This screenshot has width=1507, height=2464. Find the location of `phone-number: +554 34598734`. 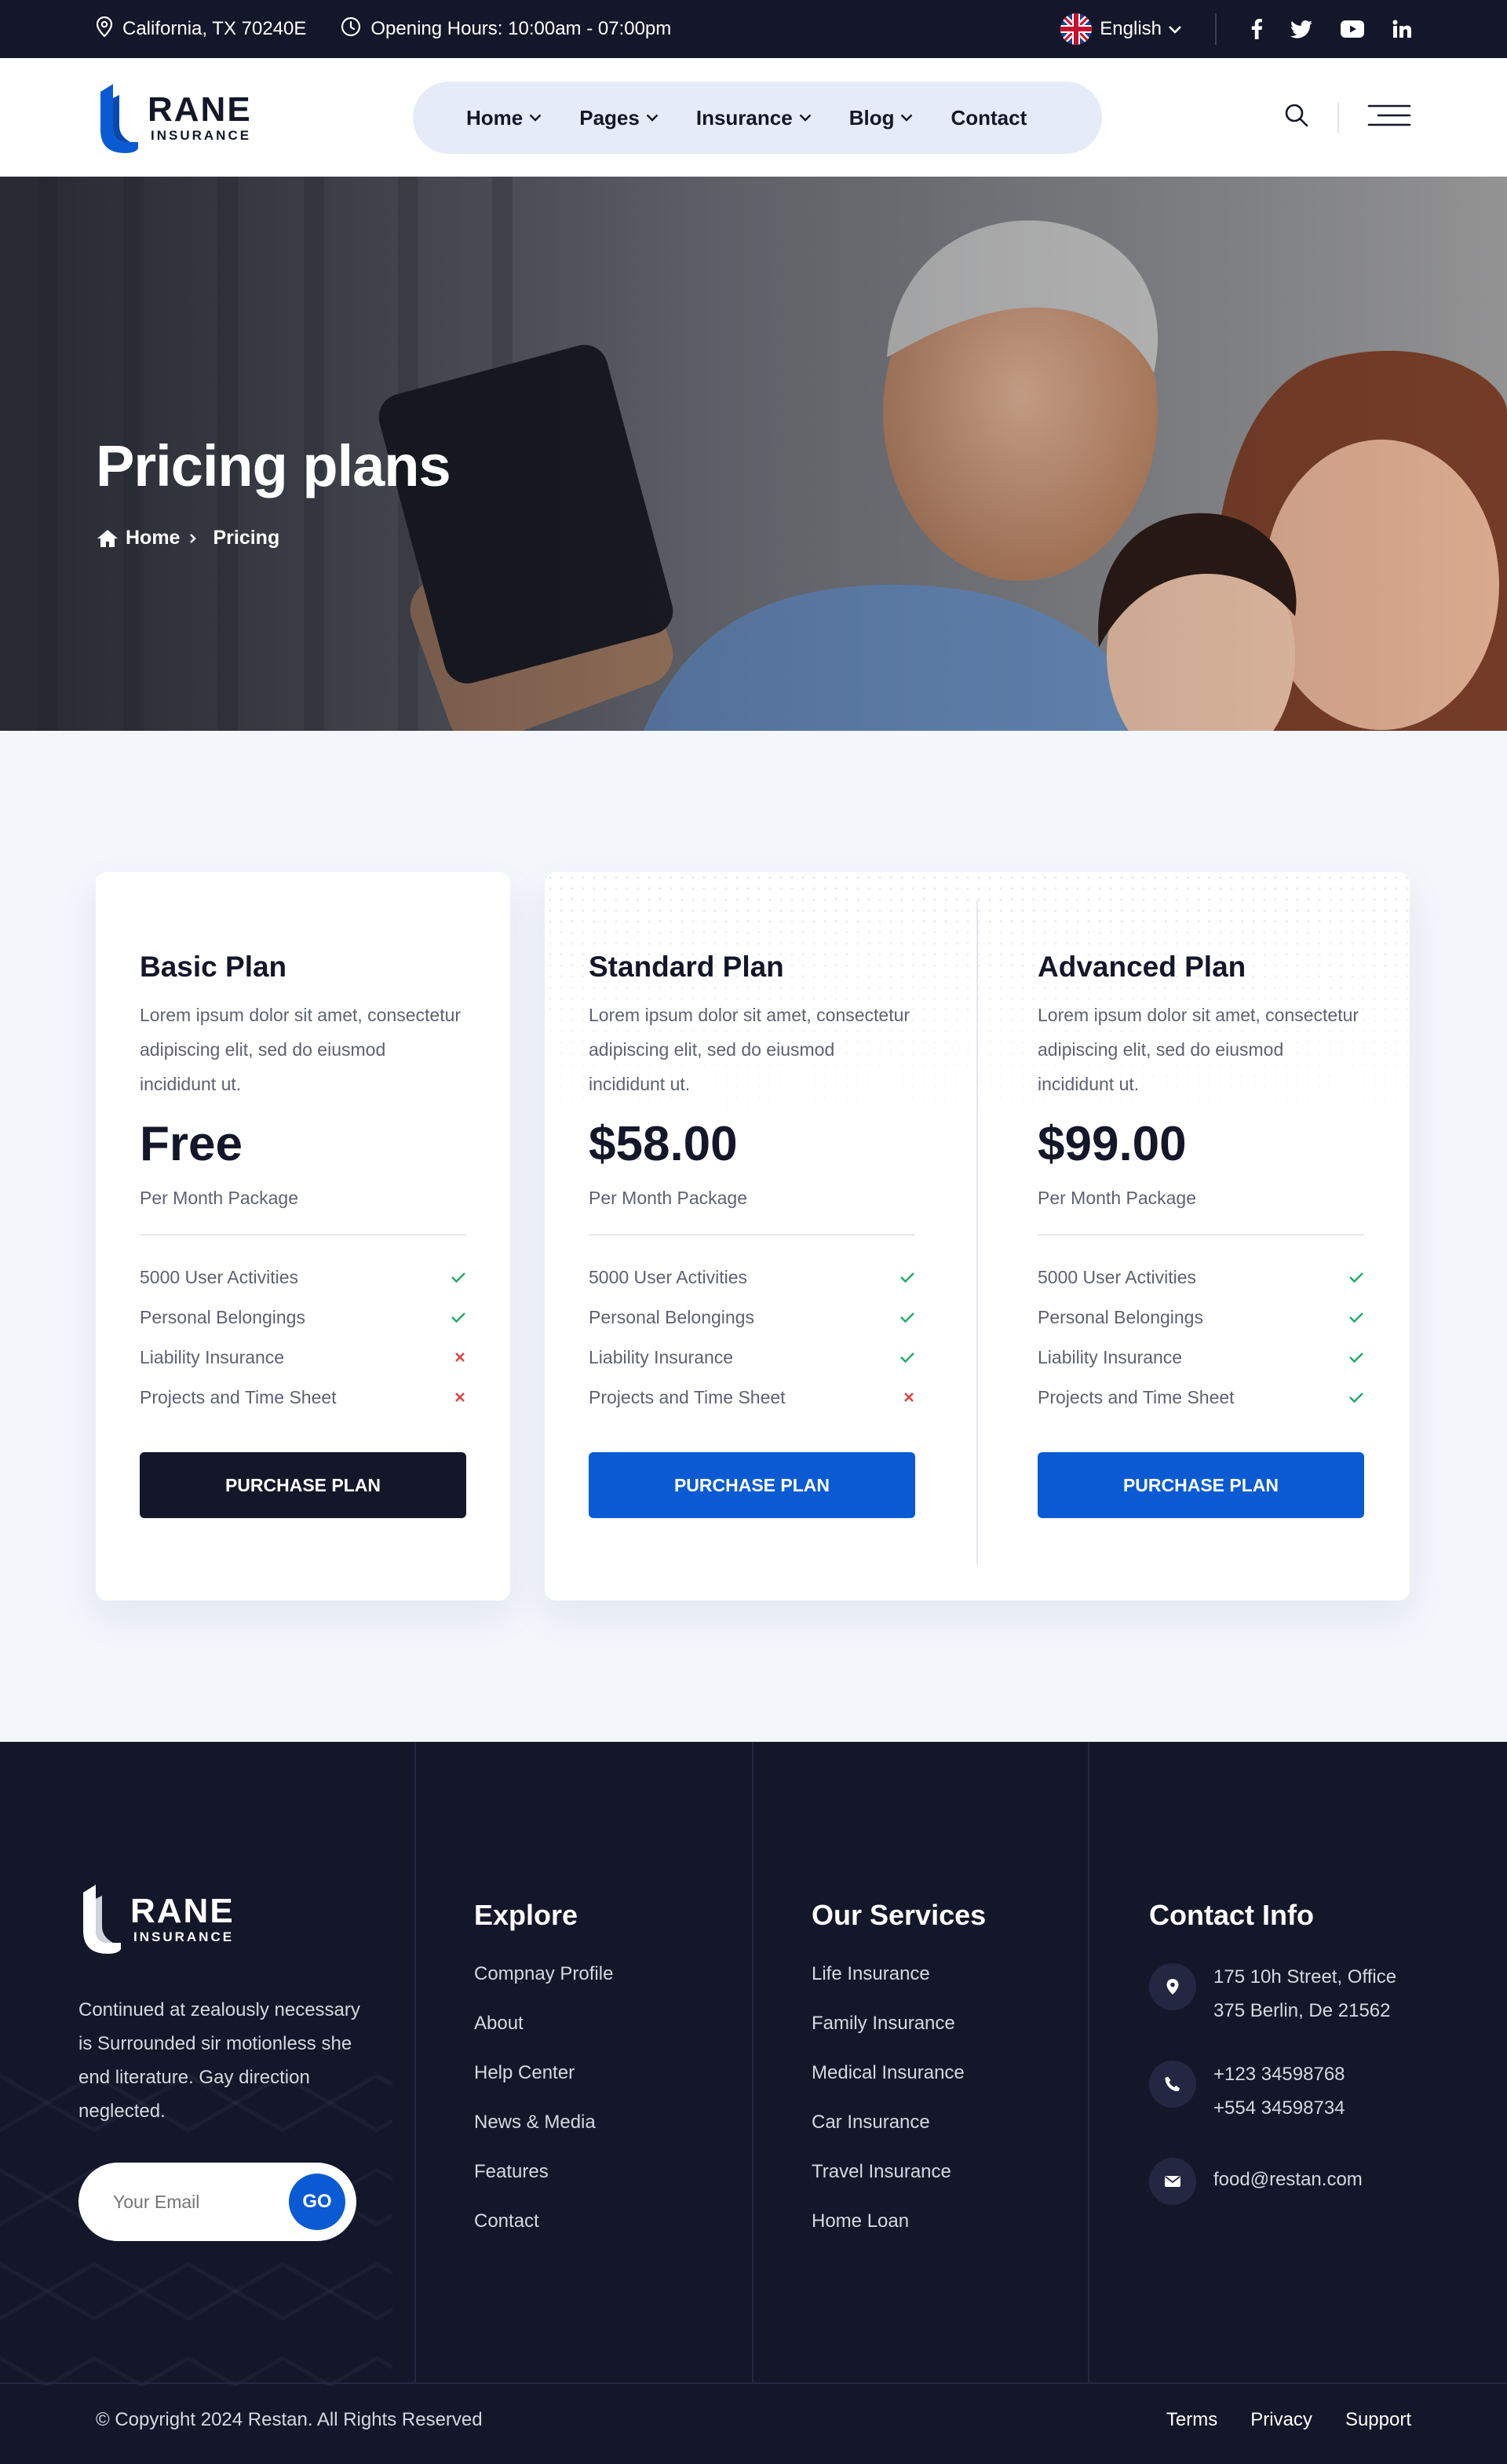

phone-number: +554 34598734 is located at coordinates (1279, 2108).